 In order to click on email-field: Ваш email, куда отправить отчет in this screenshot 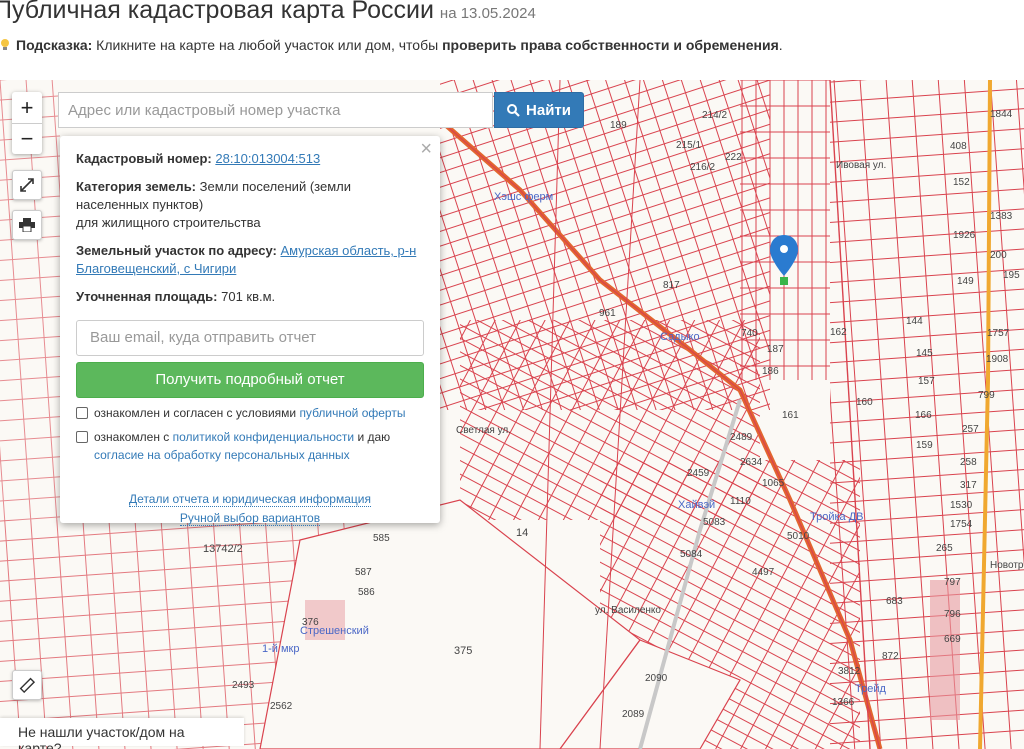, I will do `click(250, 338)`.